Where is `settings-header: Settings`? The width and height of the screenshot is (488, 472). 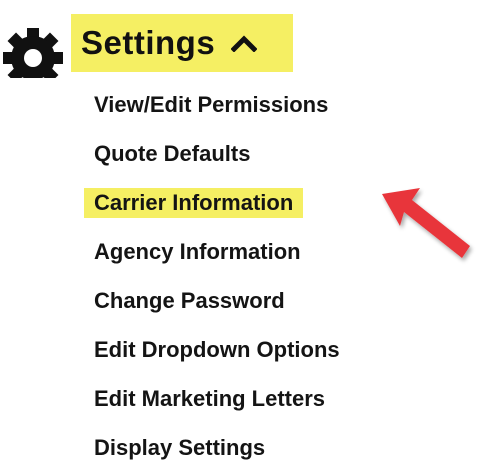
settings-header: Settings is located at coordinates (150, 46).